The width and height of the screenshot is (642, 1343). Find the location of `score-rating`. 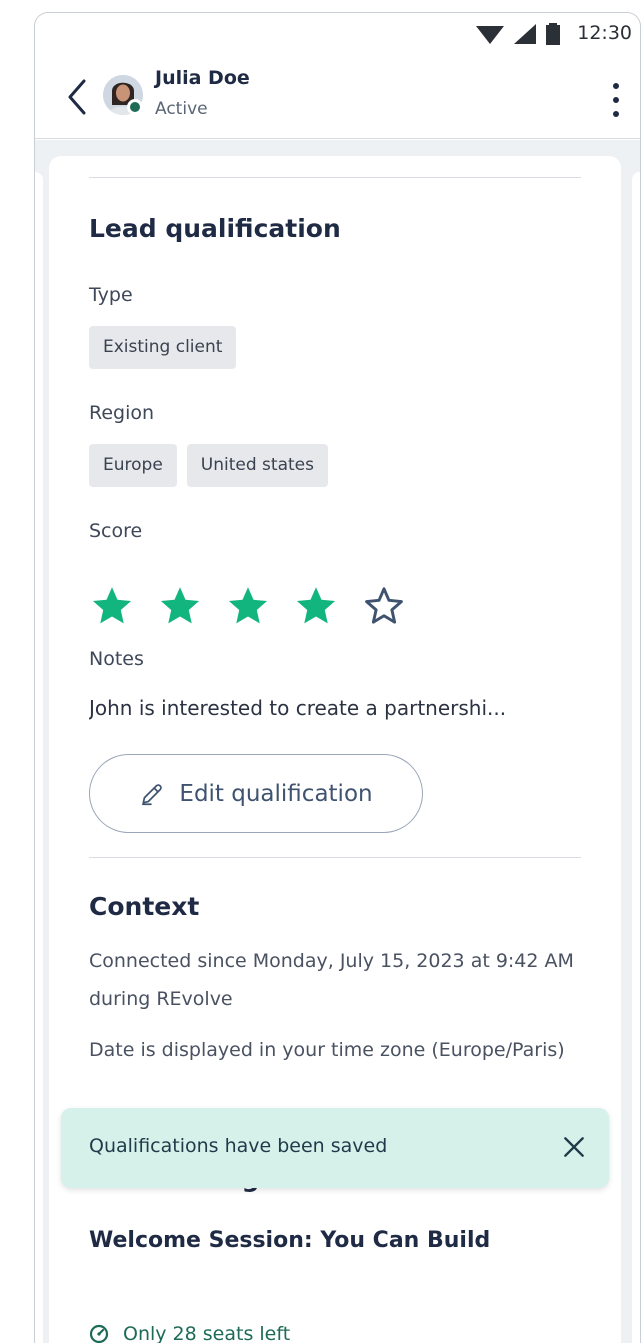

score-rating is located at coordinates (248, 606).